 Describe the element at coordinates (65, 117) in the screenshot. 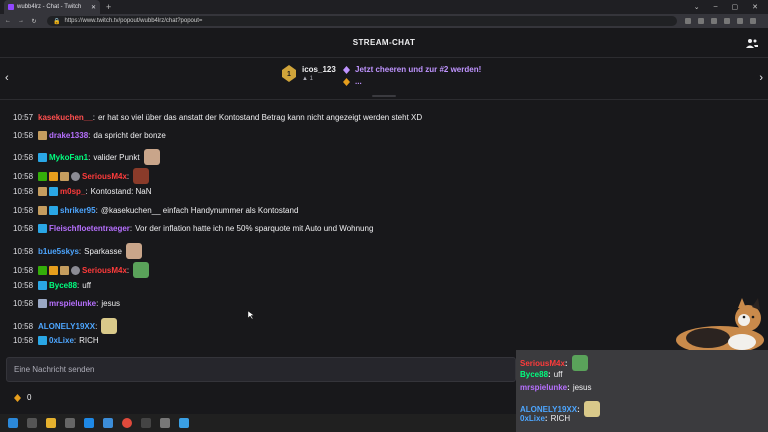

I see `message-username: kasekuchen__` at that location.